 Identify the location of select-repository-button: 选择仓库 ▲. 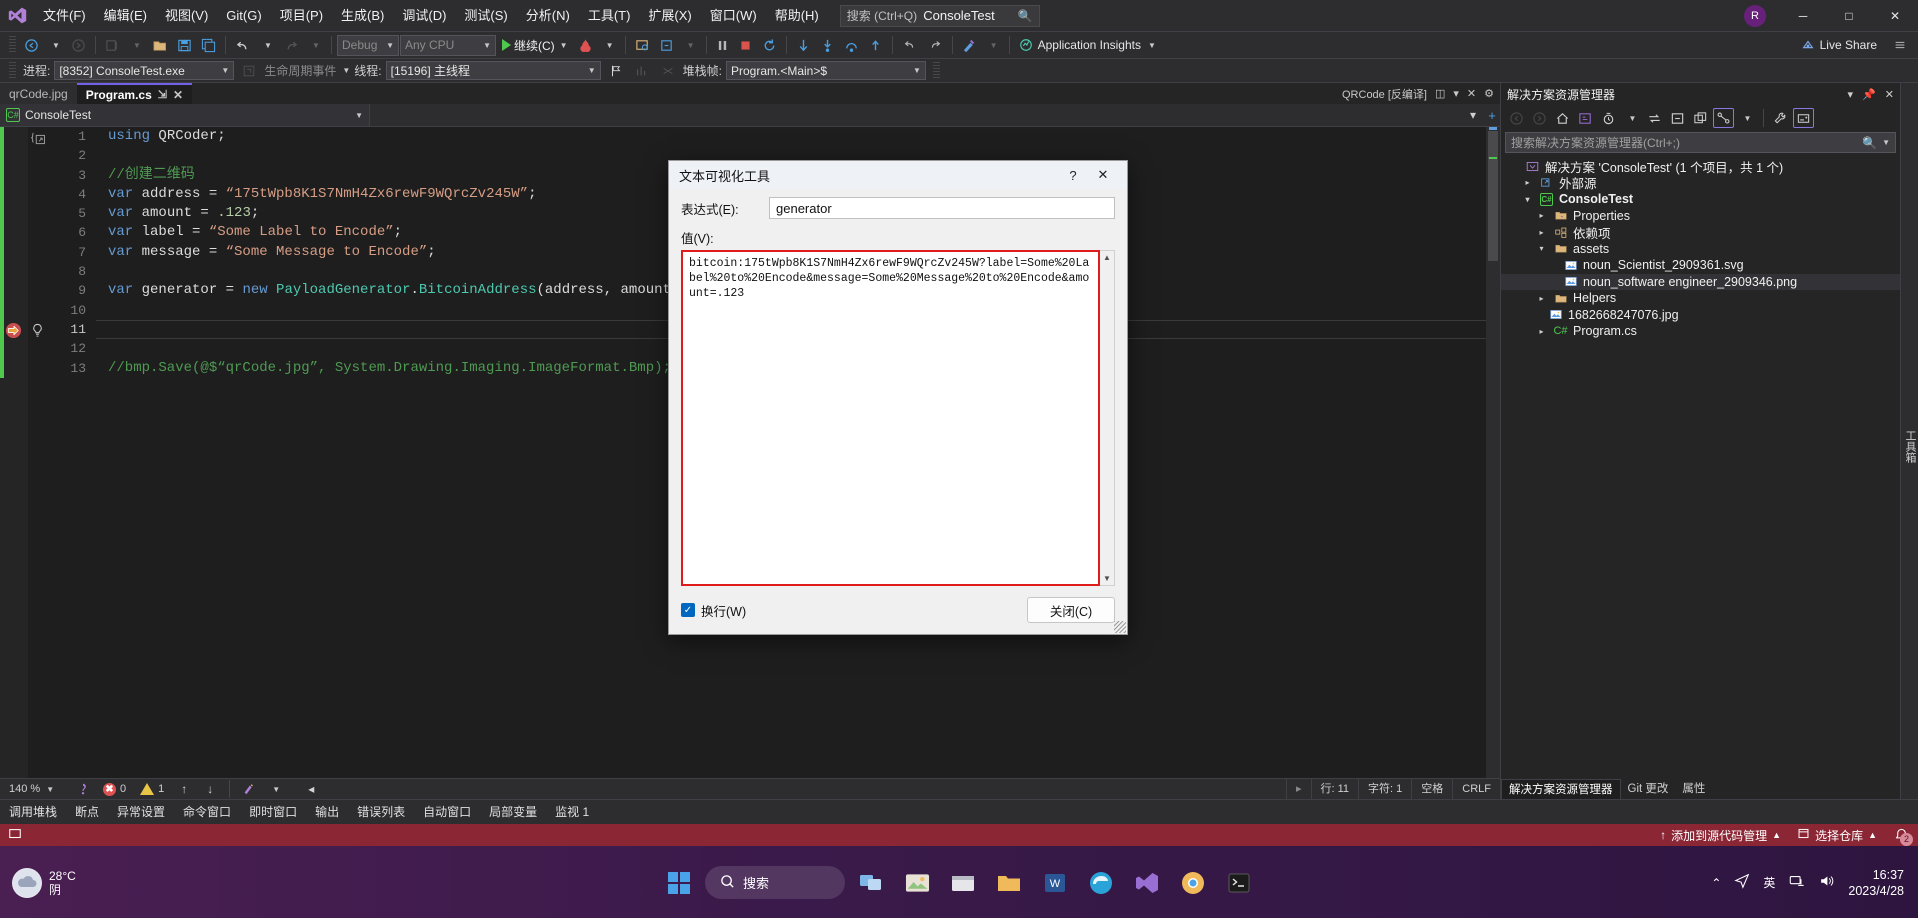
(1837, 835).